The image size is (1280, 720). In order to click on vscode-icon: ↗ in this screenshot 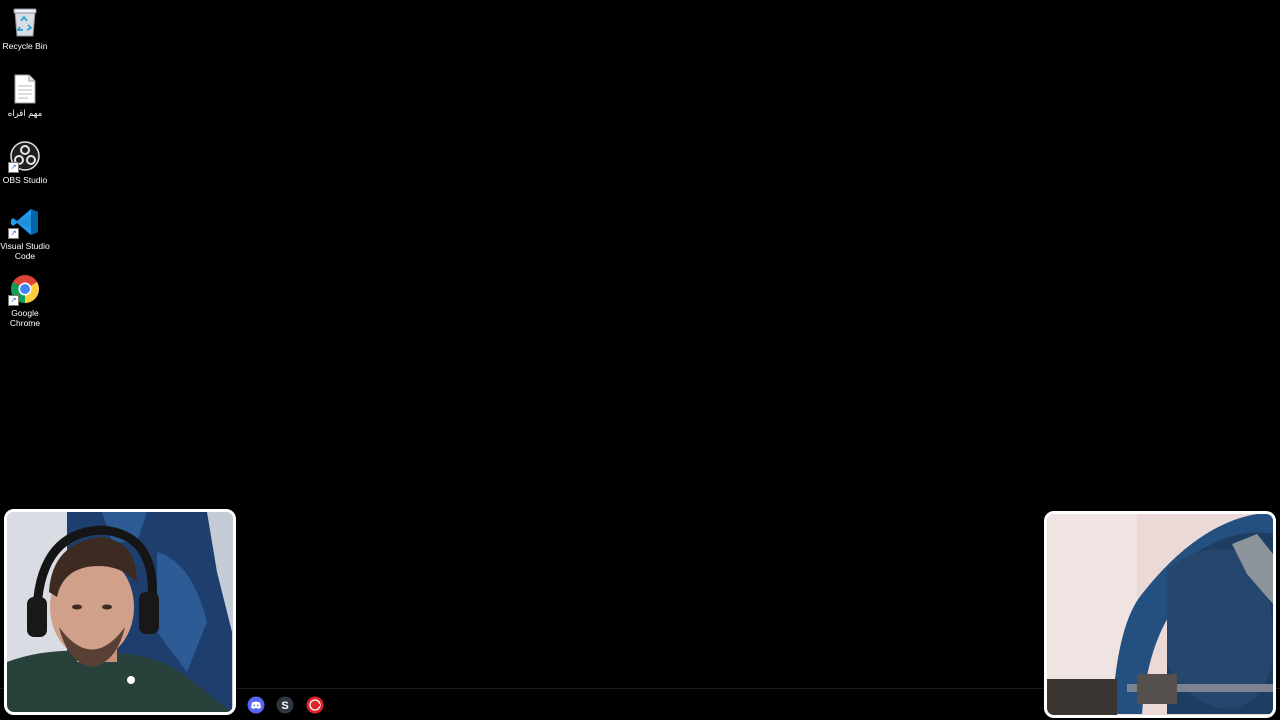, I will do `click(24, 222)`.